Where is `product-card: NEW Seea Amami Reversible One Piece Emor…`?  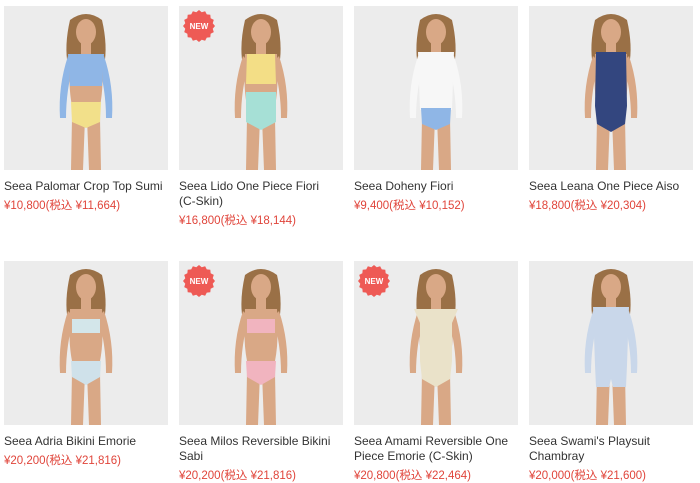
product-card: NEW Seea Amami Reversible One Piece Emor… is located at coordinates (436, 372).